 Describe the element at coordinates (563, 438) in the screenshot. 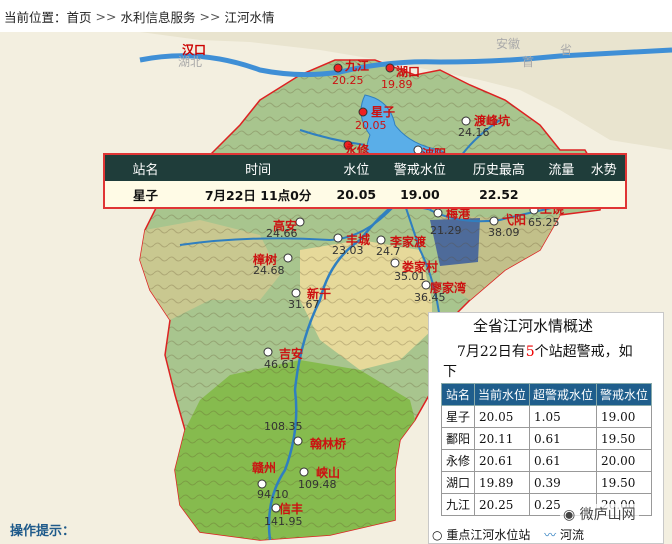

I see `table-cell: 0.61` at that location.